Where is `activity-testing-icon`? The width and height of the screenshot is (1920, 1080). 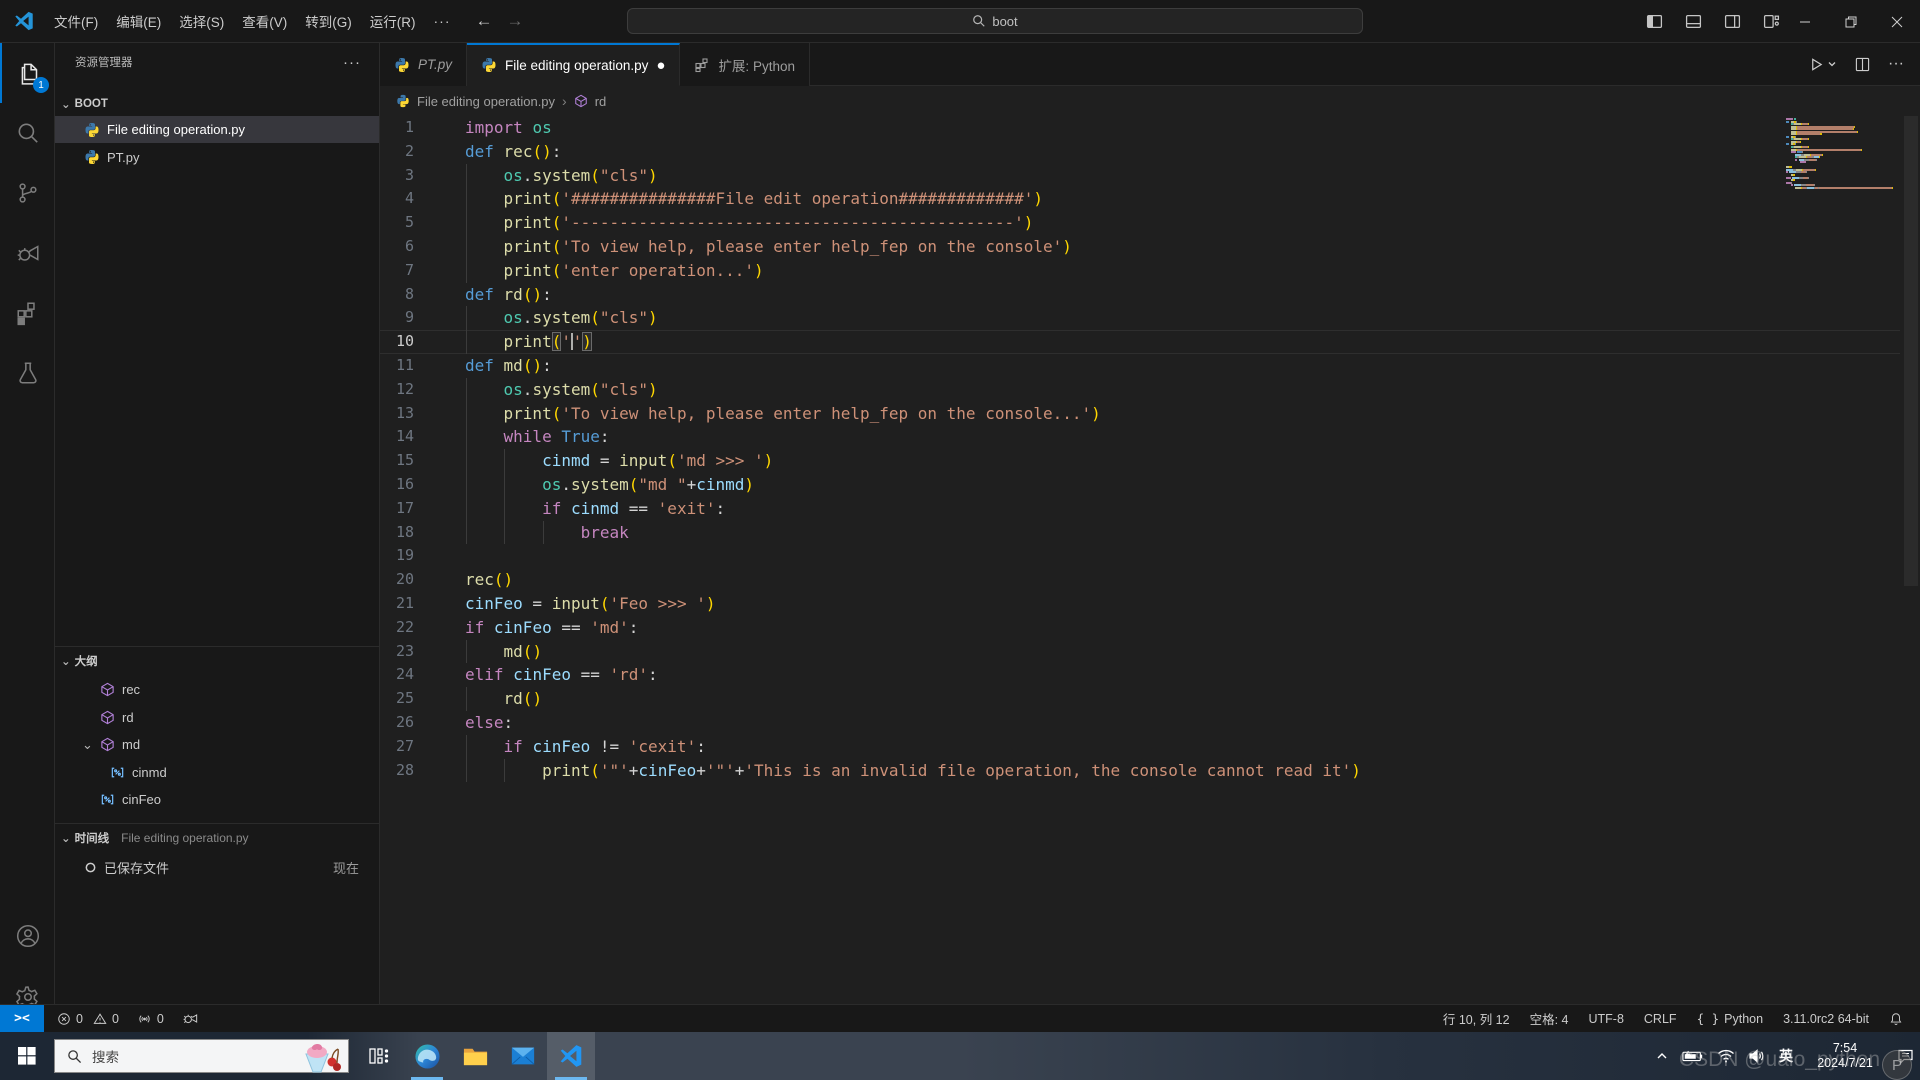 activity-testing-icon is located at coordinates (27, 373).